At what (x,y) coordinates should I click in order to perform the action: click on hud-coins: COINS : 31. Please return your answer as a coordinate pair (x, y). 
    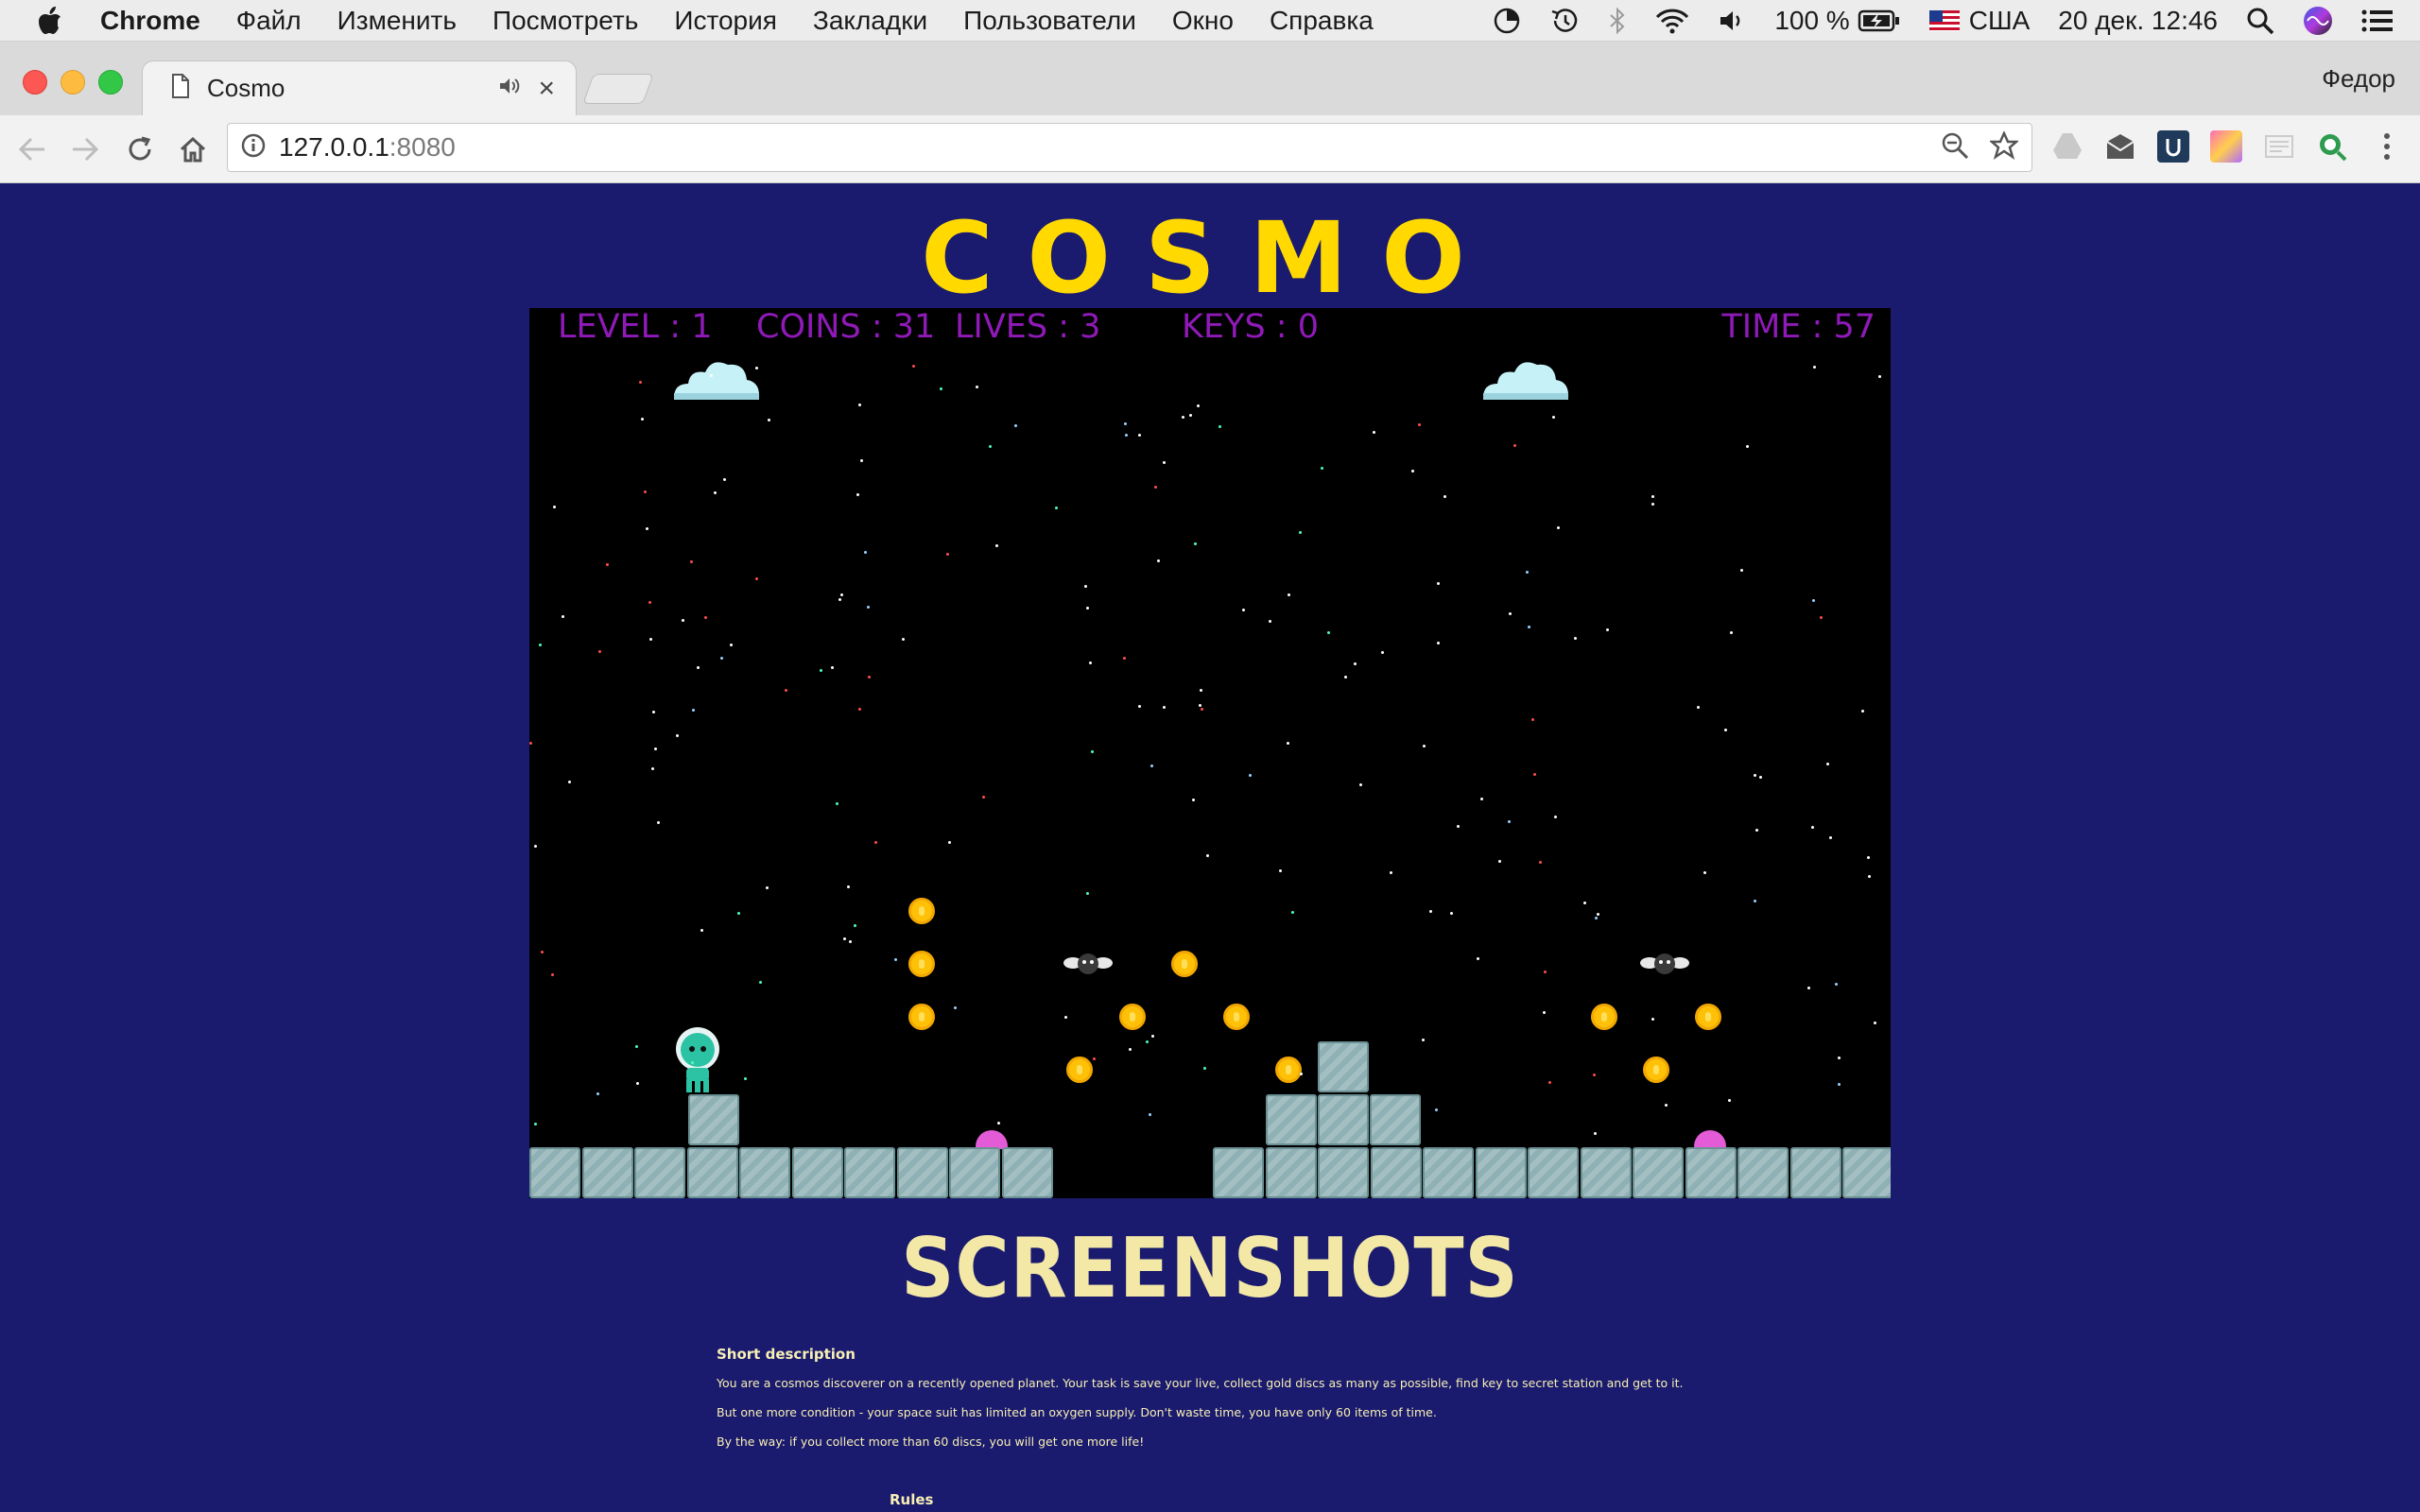
    Looking at the image, I should click on (846, 327).